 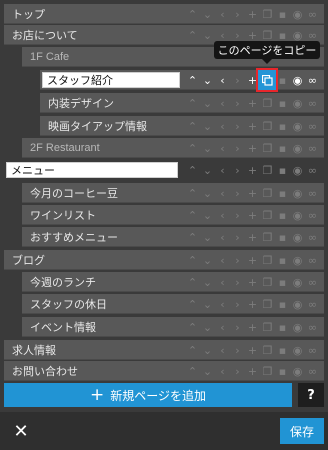 What do you see at coordinates (173, 282) in the screenshot?
I see `tree-row-lunch: 今週のランチ ⌃ ⌄ ‹ › + ❐ ▪ ◉ ∞` at bounding box center [173, 282].